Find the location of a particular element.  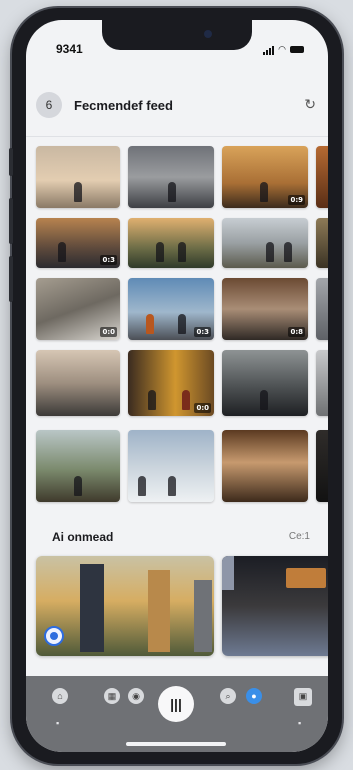

share-icon: ▪ is located at coordinates (300, 723).